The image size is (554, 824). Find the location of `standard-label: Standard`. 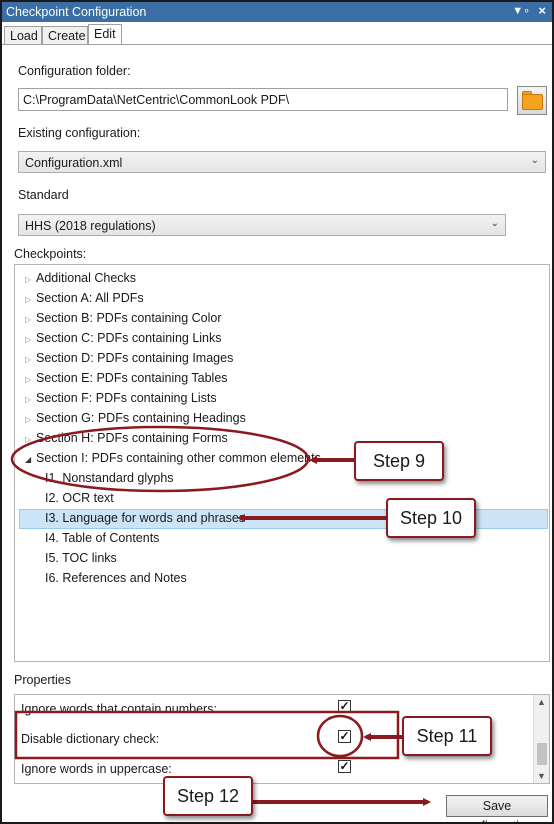

standard-label: Standard is located at coordinates (43, 195).